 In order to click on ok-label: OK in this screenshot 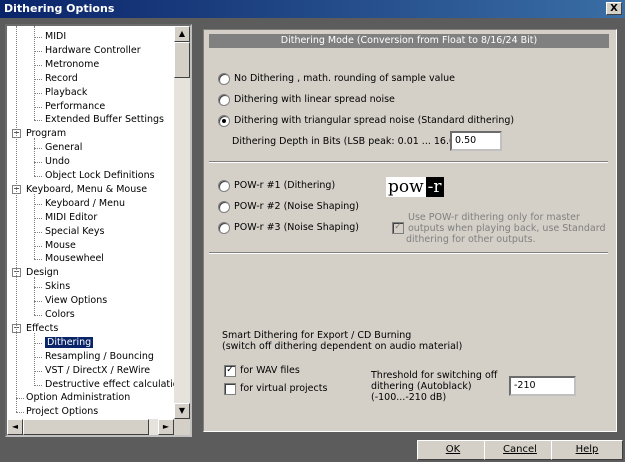, I will do `click(453, 449)`.